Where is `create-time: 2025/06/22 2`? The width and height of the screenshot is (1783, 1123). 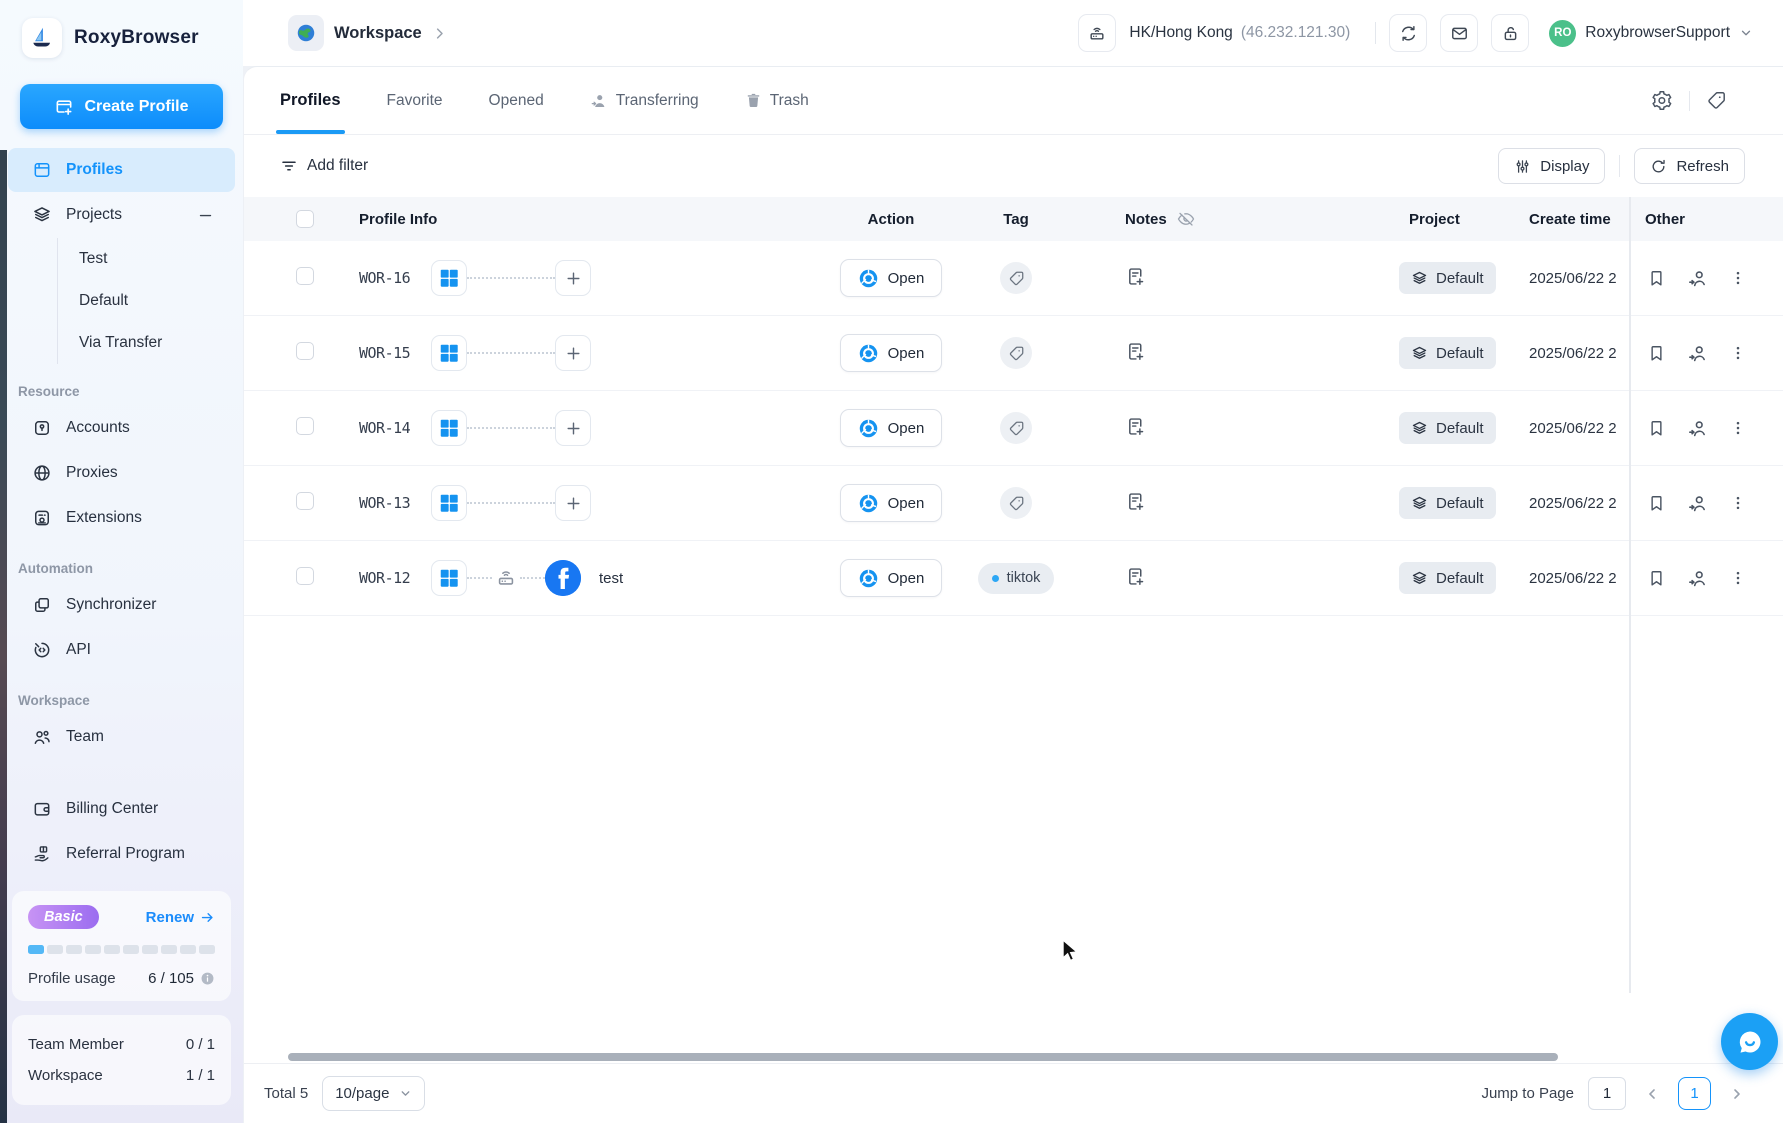 create-time: 2025/06/22 2 is located at coordinates (1573, 578).